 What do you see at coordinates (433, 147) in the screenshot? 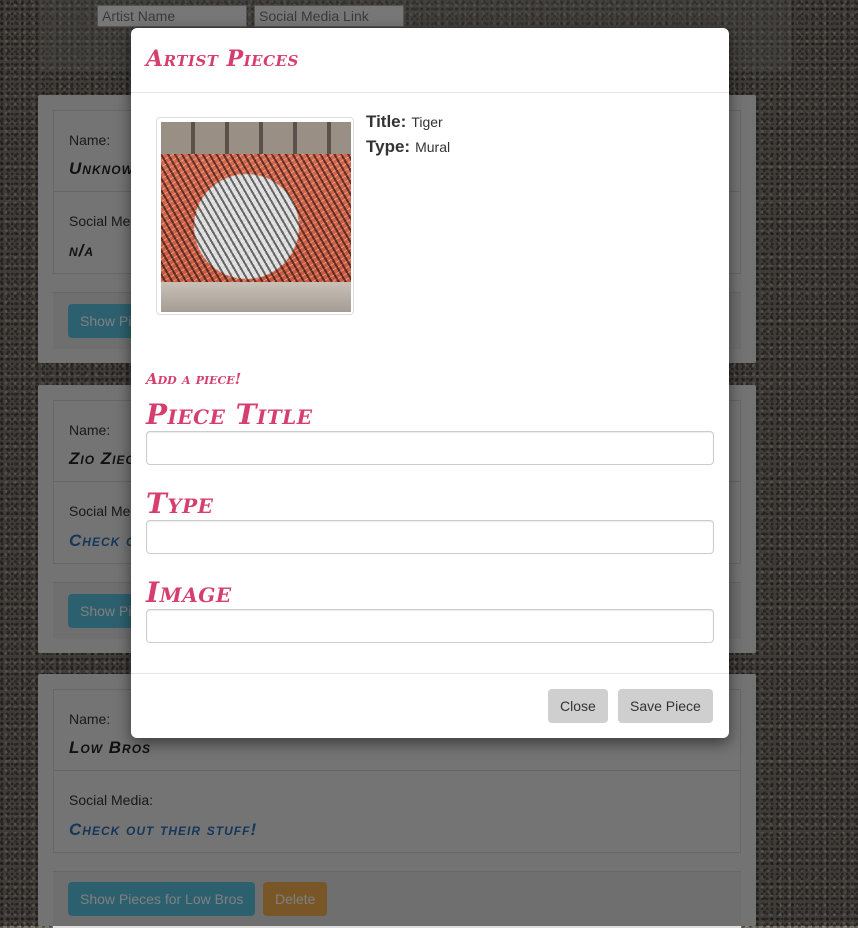
I see `piece-type-value: Mural` at bounding box center [433, 147].